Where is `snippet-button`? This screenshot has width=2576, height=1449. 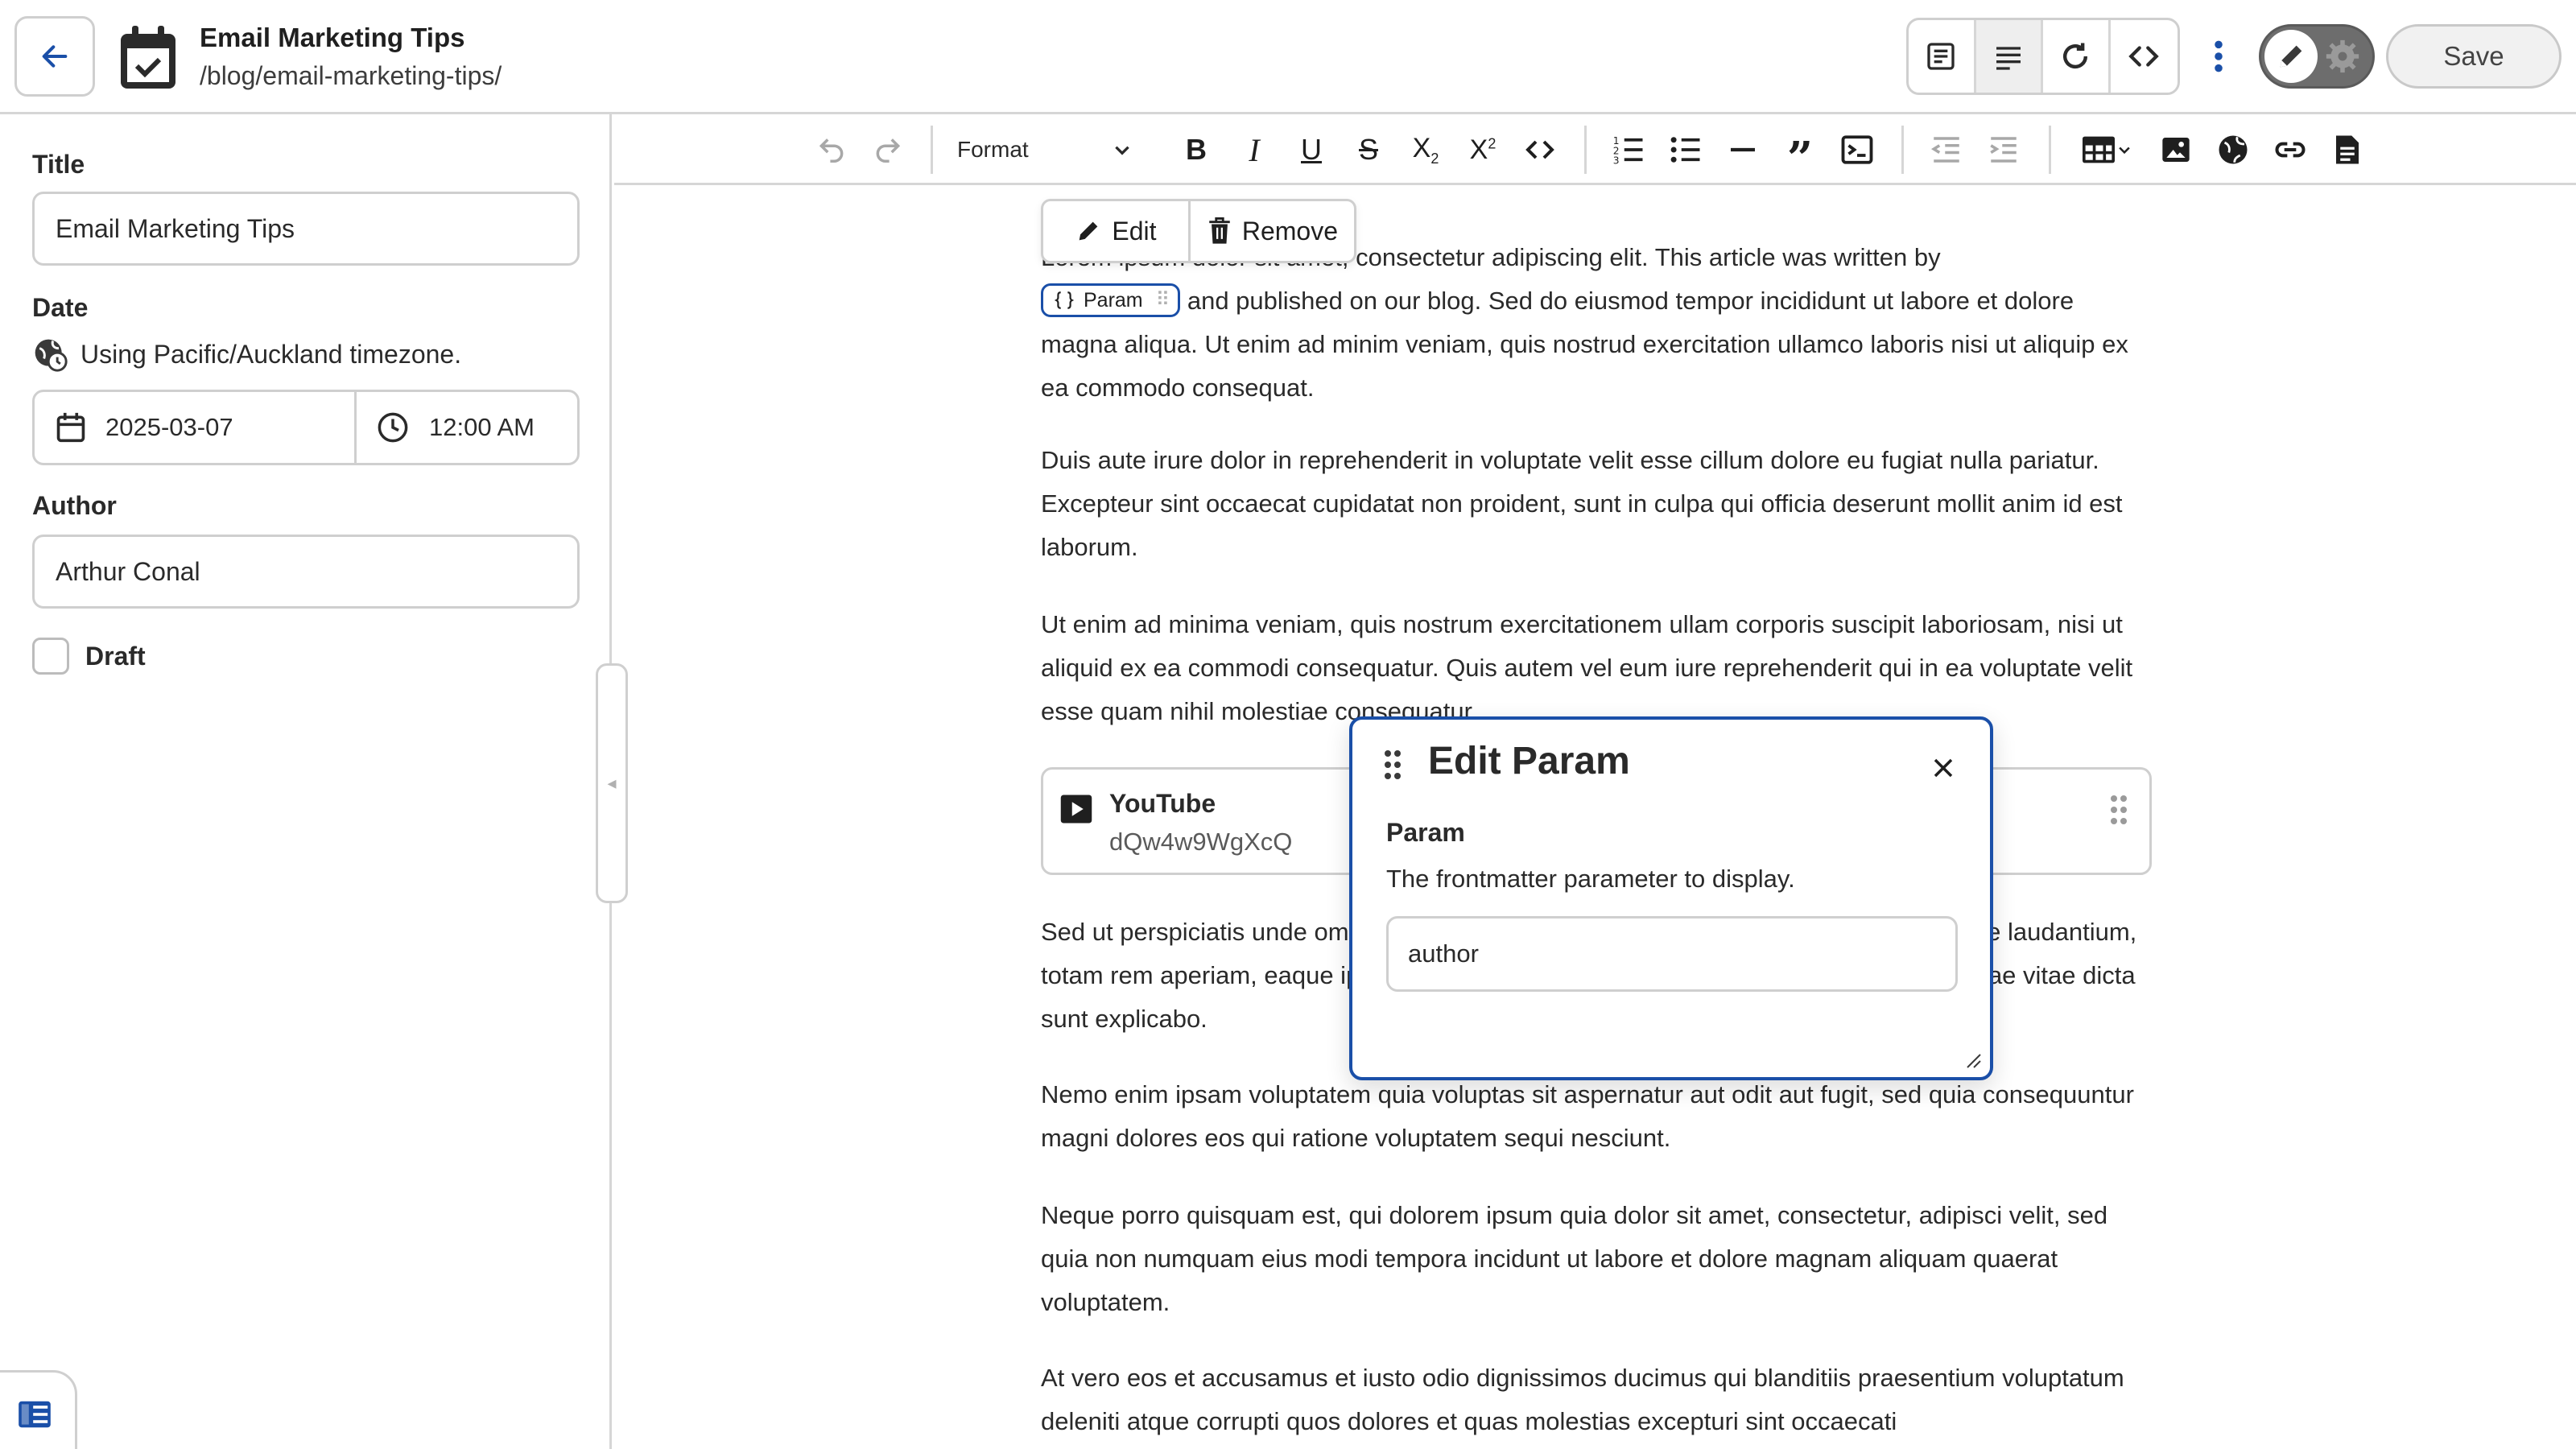 snippet-button is located at coordinates (2347, 150).